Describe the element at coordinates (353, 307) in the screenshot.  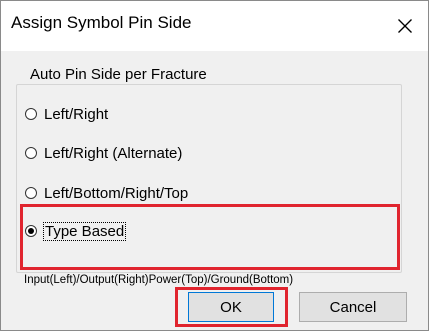
I see `cancel-button: Cancel` at that location.